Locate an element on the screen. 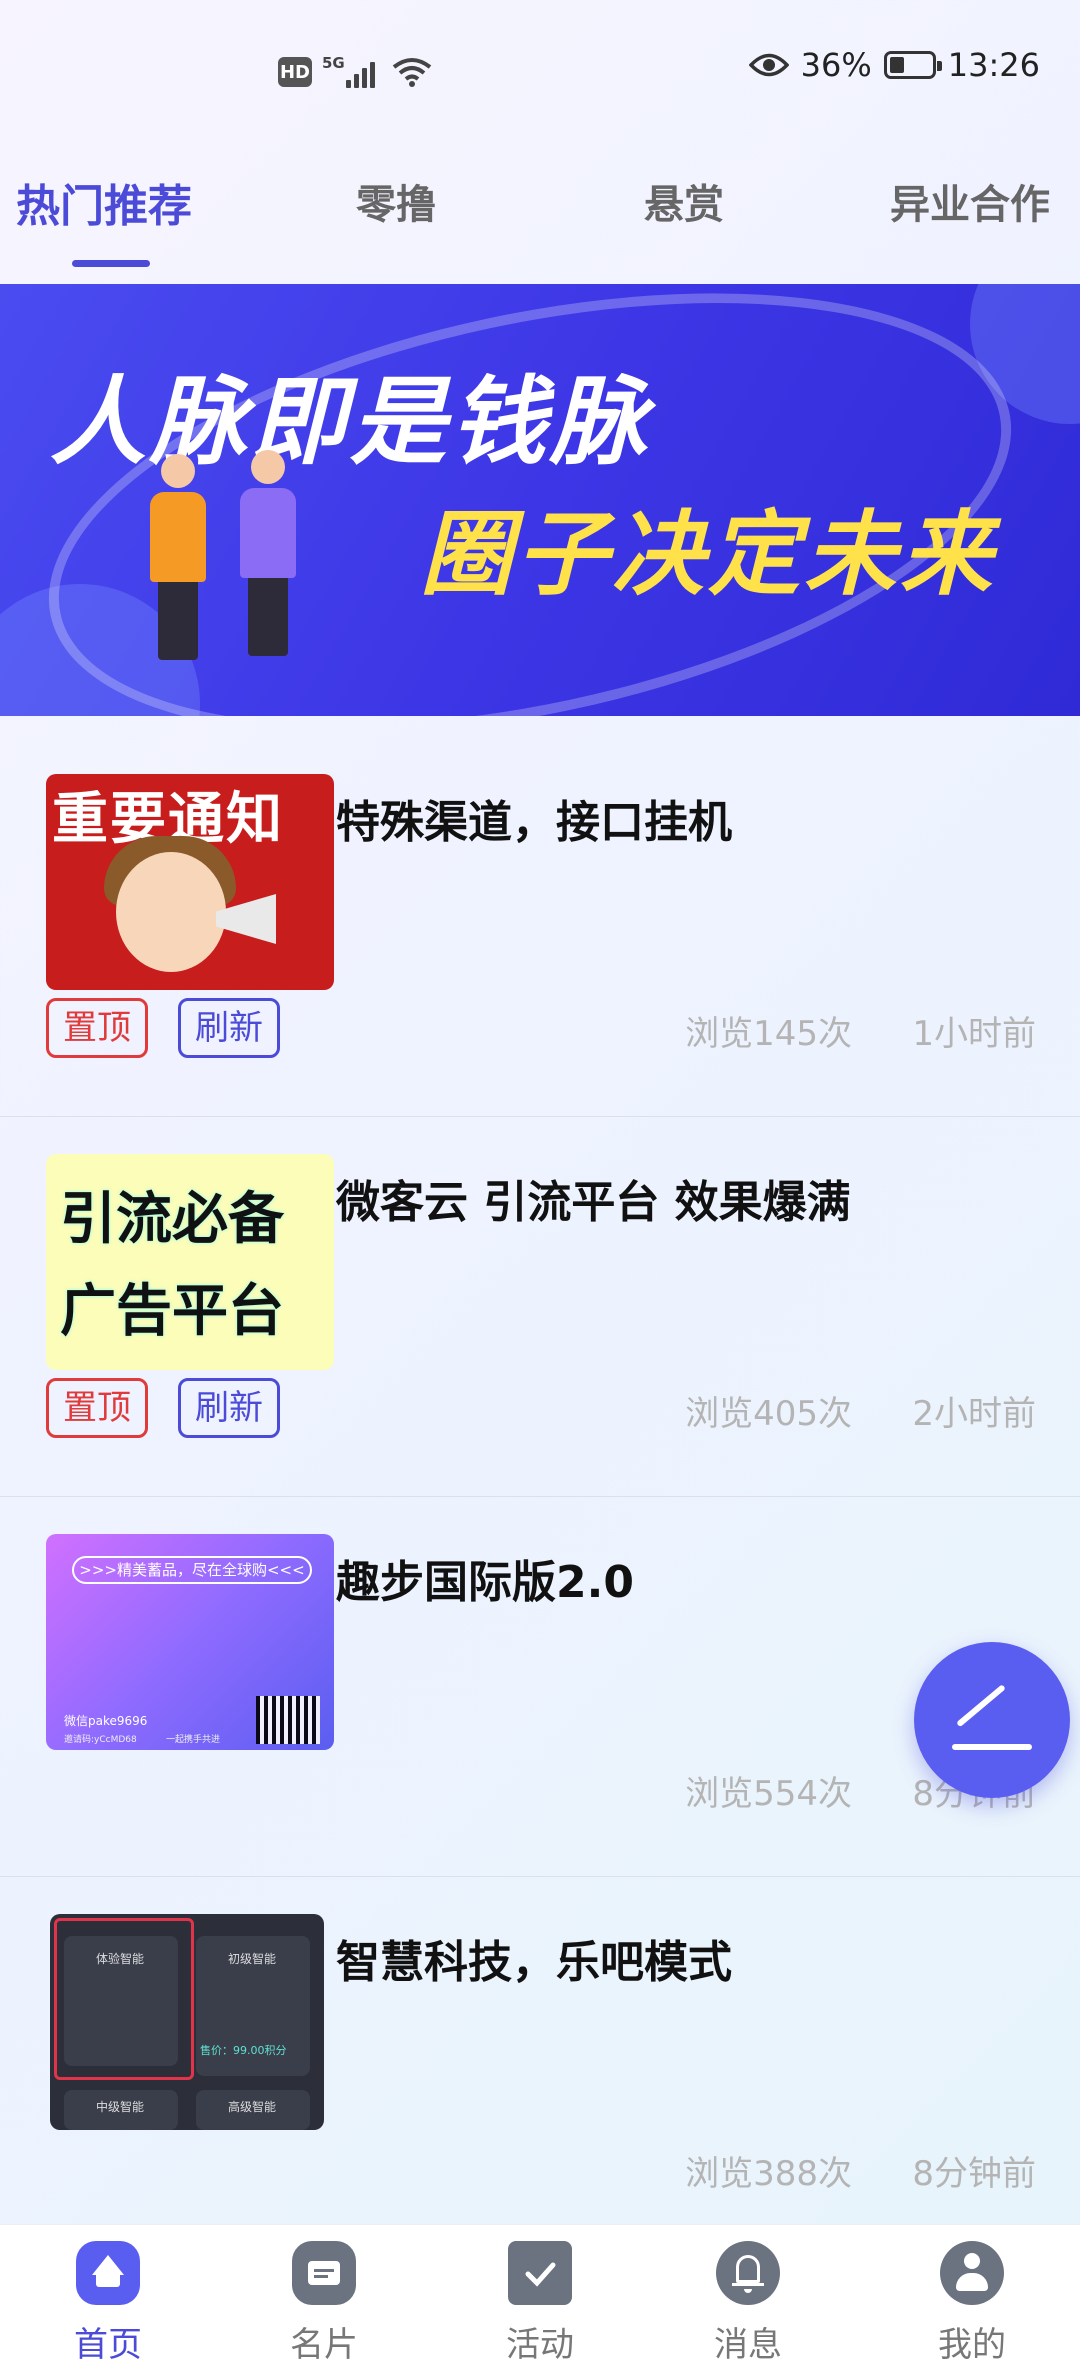 This screenshot has width=1080, height=2377. nav-home: 首页 is located at coordinates (108, 2303).